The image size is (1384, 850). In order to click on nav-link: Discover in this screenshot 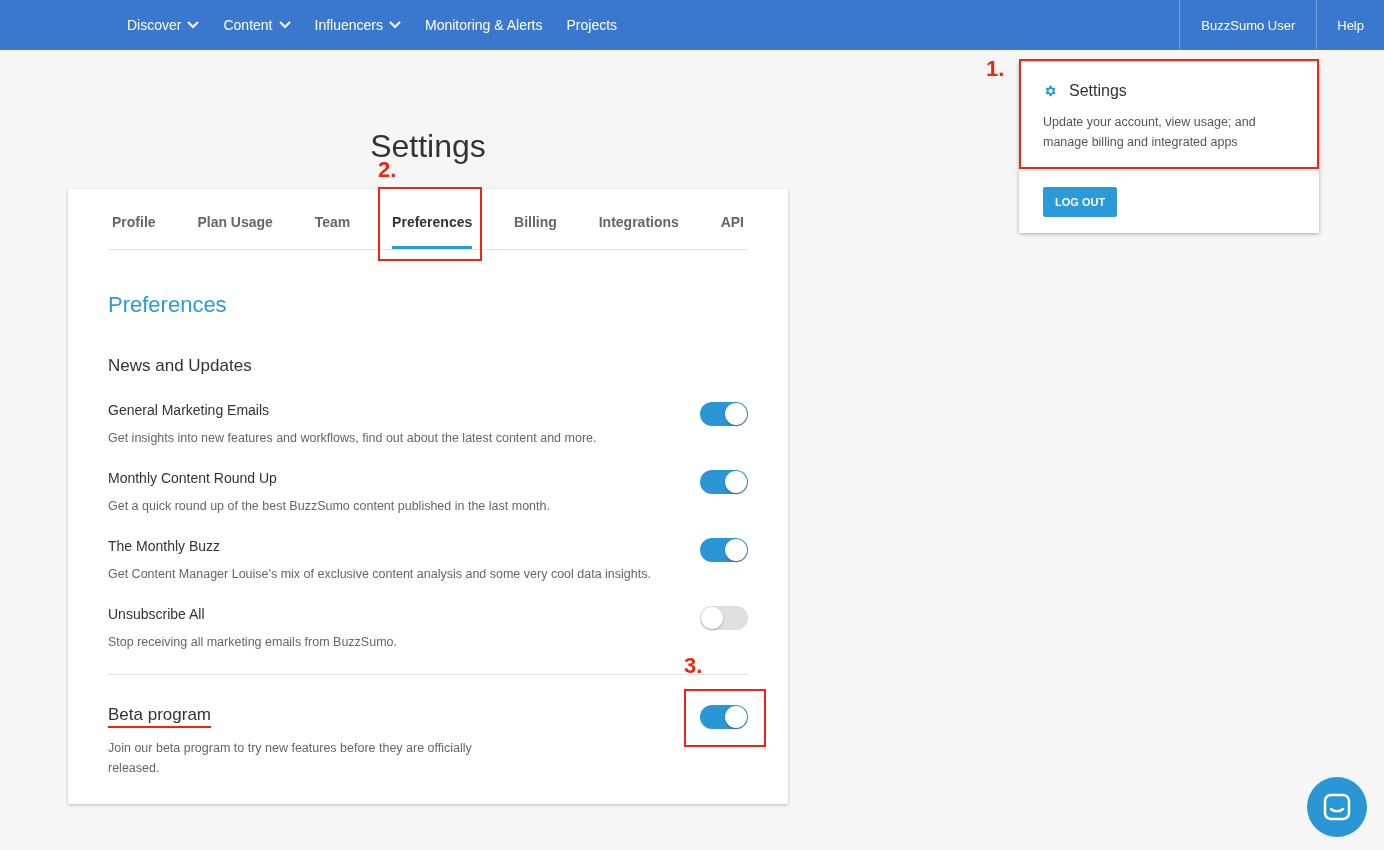, I will do `click(163, 25)`.